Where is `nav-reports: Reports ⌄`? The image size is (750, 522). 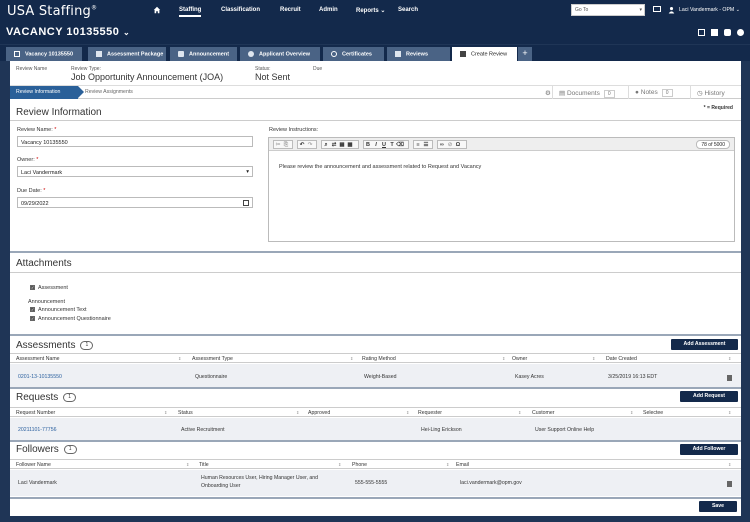 nav-reports: Reports ⌄ is located at coordinates (370, 10).